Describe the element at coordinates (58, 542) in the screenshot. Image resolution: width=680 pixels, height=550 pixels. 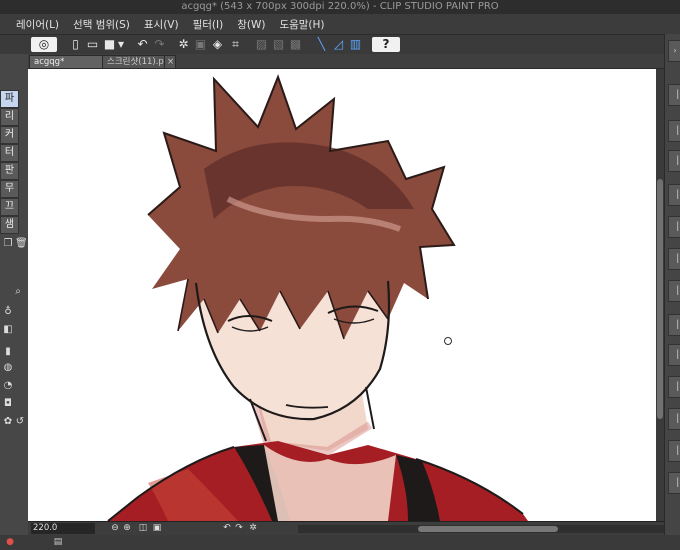
I see `layer-thumbnail-icon: ▤` at that location.